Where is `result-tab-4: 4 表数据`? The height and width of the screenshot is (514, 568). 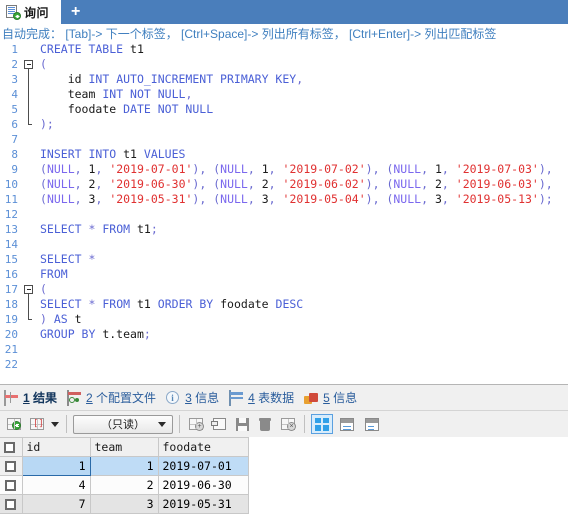 result-tab-4: 4 表数据 is located at coordinates (261, 397).